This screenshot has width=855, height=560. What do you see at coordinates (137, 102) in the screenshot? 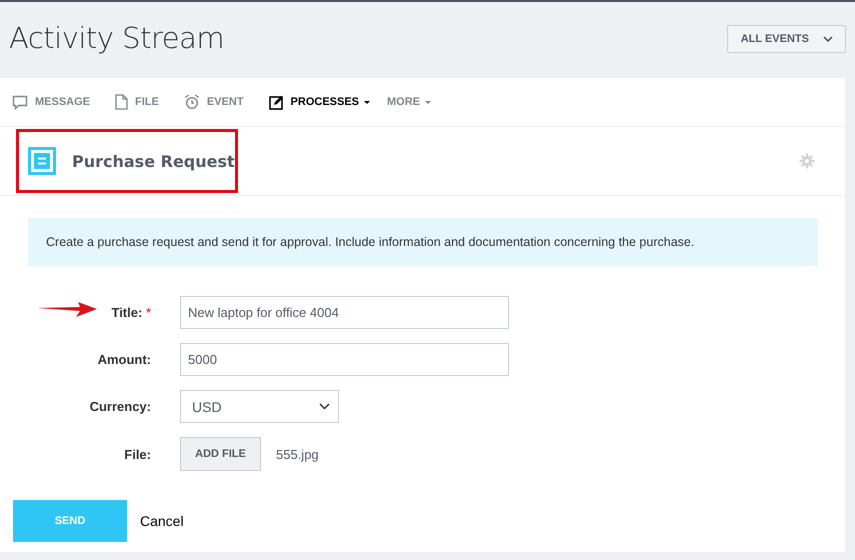
I see `tab: FILE` at bounding box center [137, 102].